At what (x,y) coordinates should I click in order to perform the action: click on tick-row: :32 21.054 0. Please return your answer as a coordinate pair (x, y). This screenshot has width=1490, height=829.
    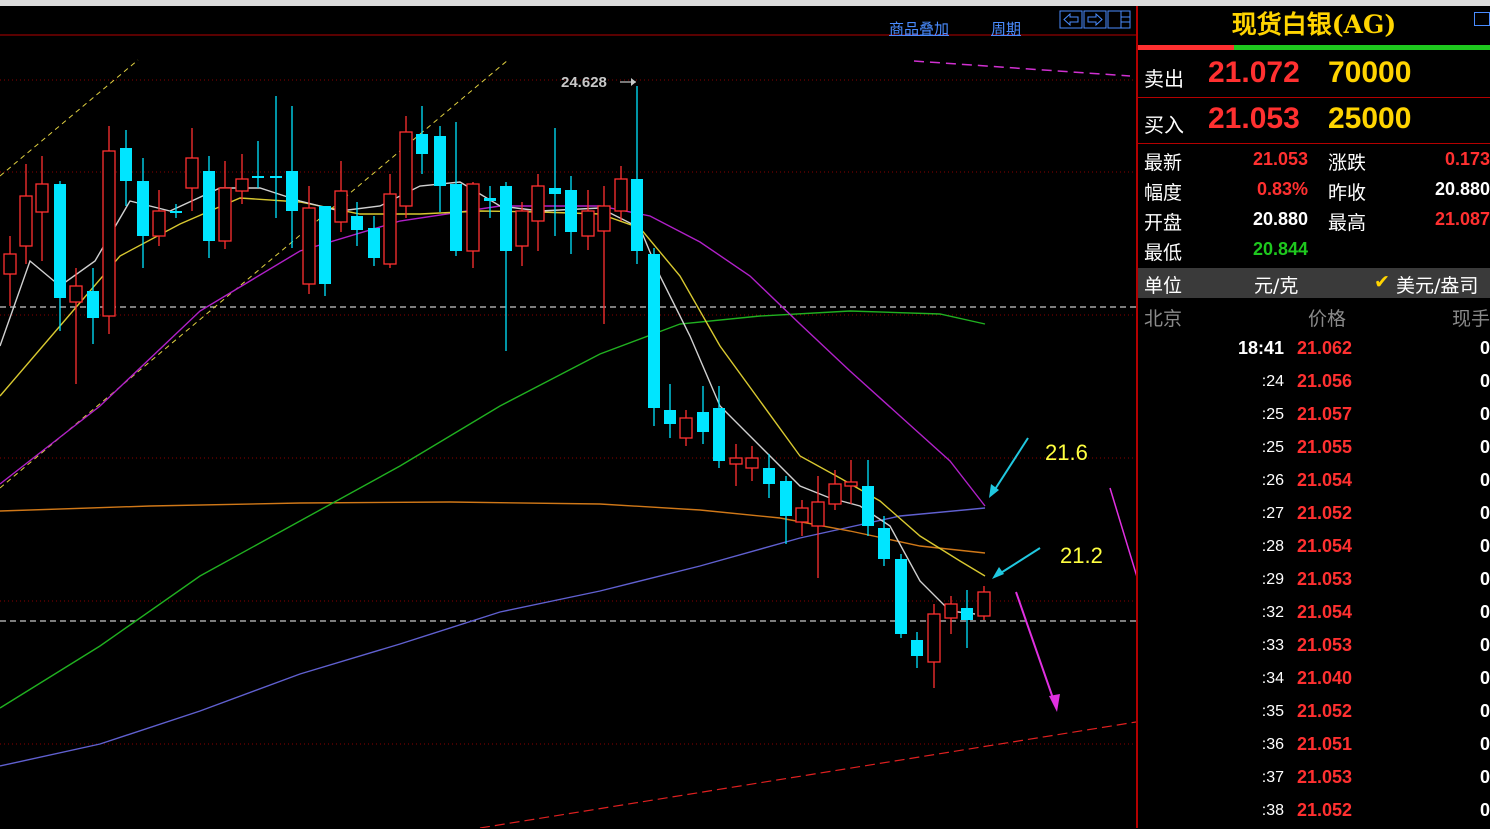
    Looking at the image, I should click on (1314, 614).